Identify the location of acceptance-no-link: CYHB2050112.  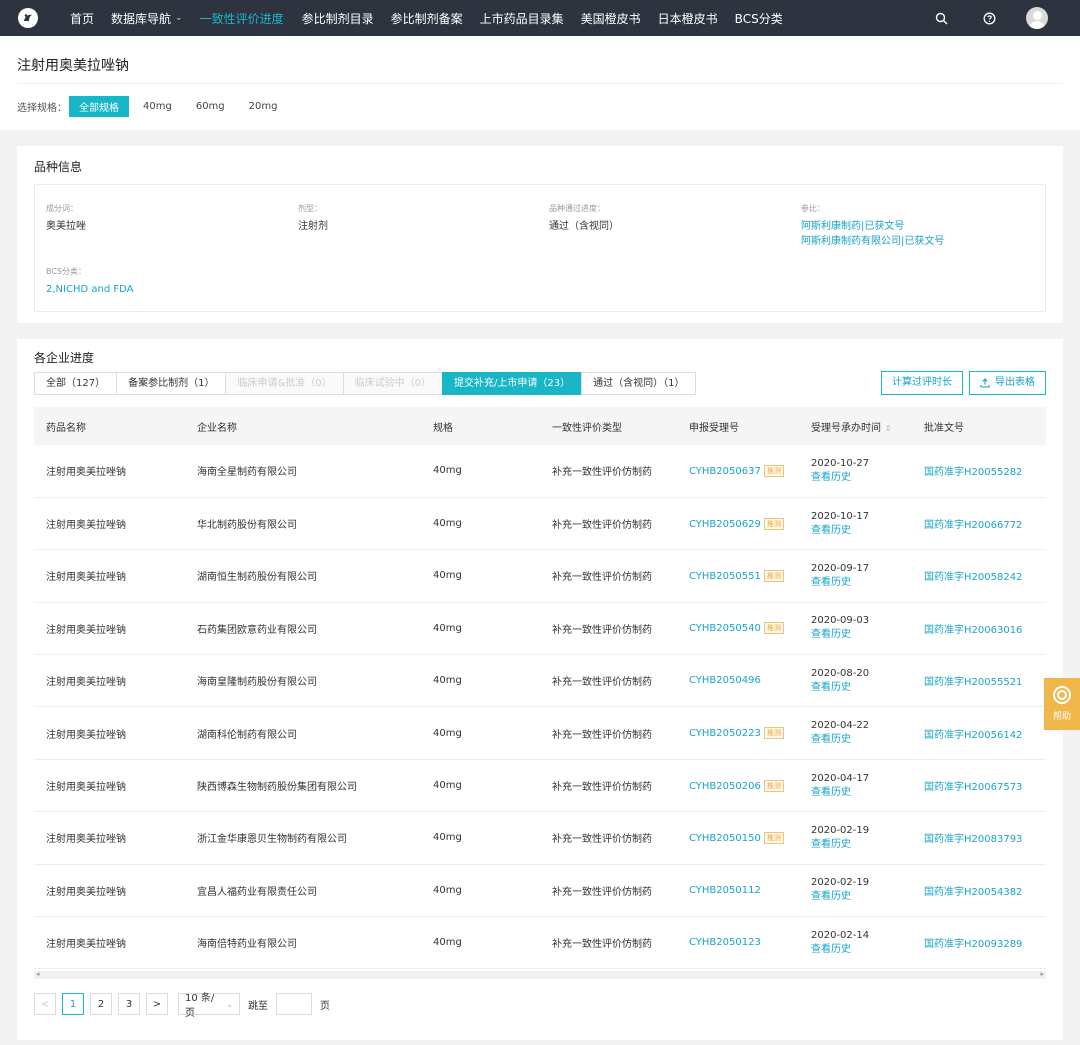
(725, 890).